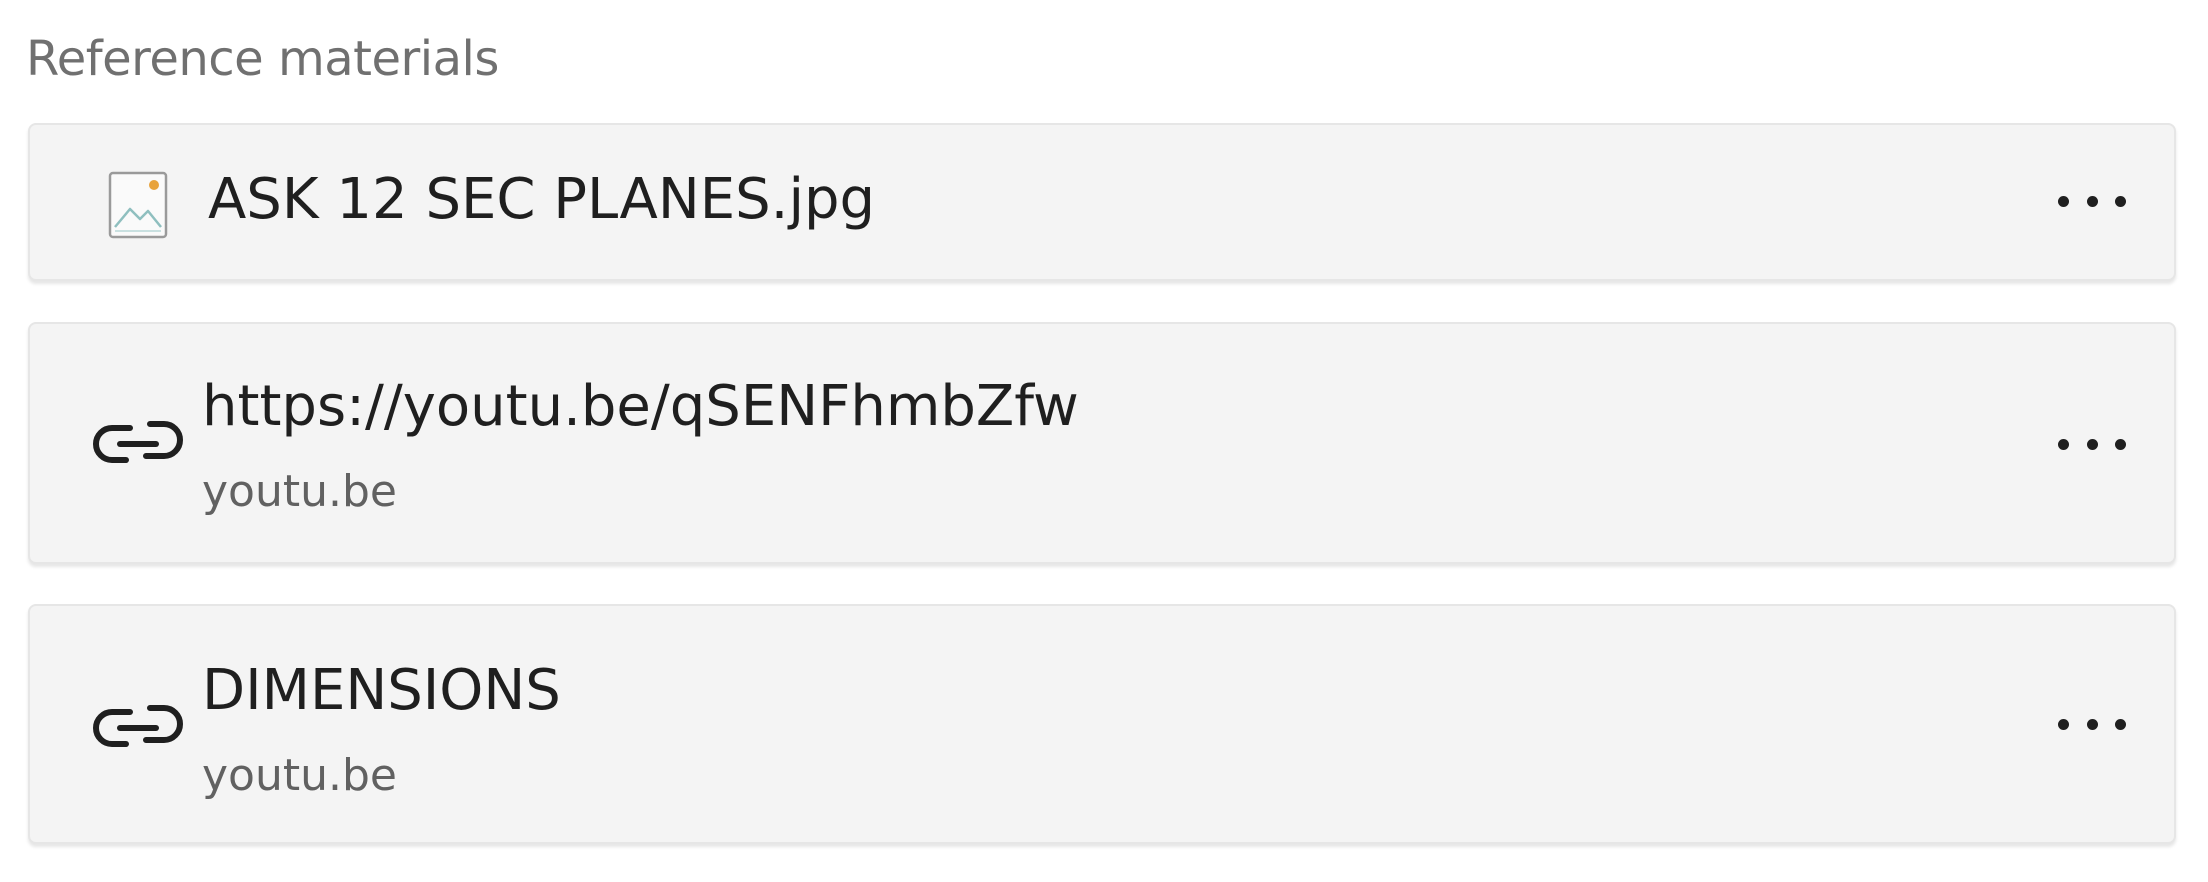 The width and height of the screenshot is (2208, 882). I want to click on item-title: https://youtu.be/qSENFhmbZfw, so click(640, 406).